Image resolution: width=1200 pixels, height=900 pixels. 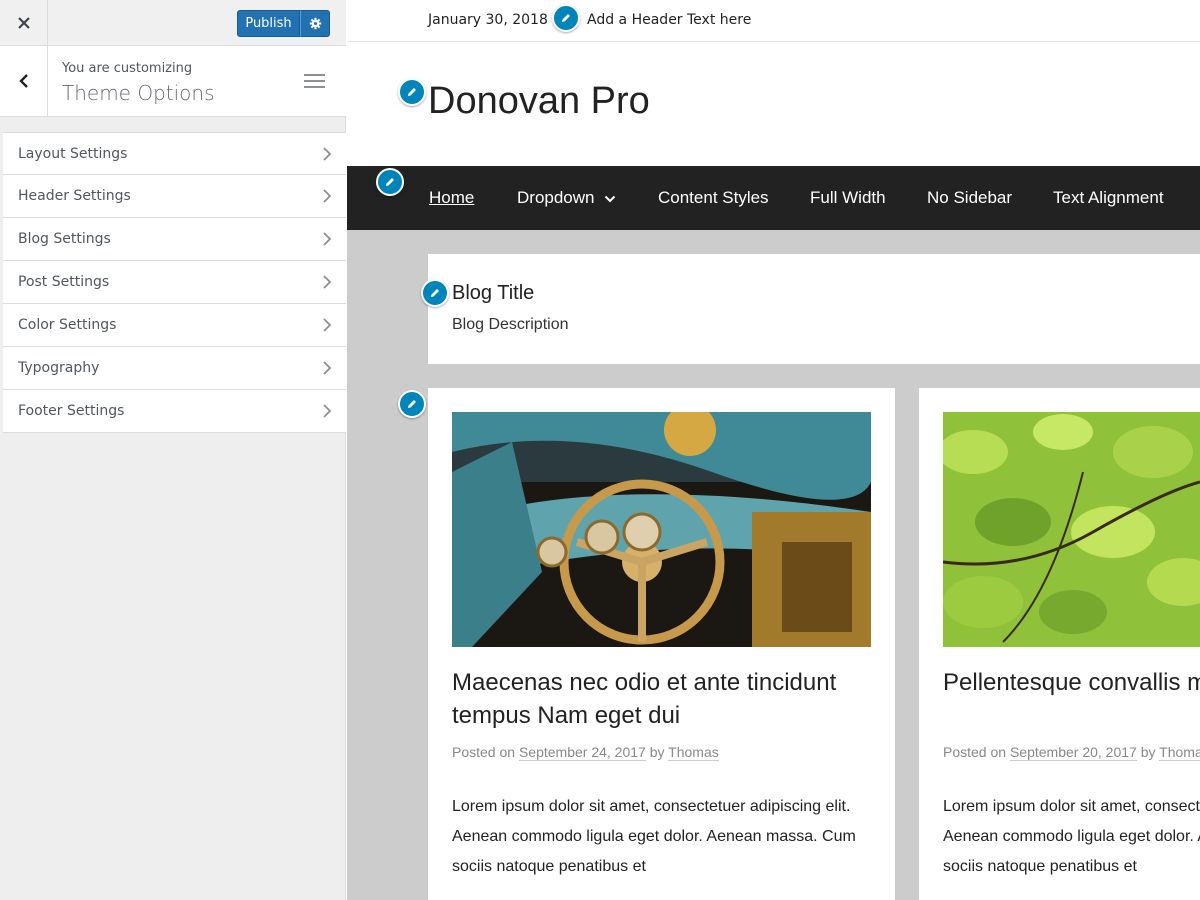 What do you see at coordinates (74, 196) in the screenshot?
I see `section-label: Header Settings` at bounding box center [74, 196].